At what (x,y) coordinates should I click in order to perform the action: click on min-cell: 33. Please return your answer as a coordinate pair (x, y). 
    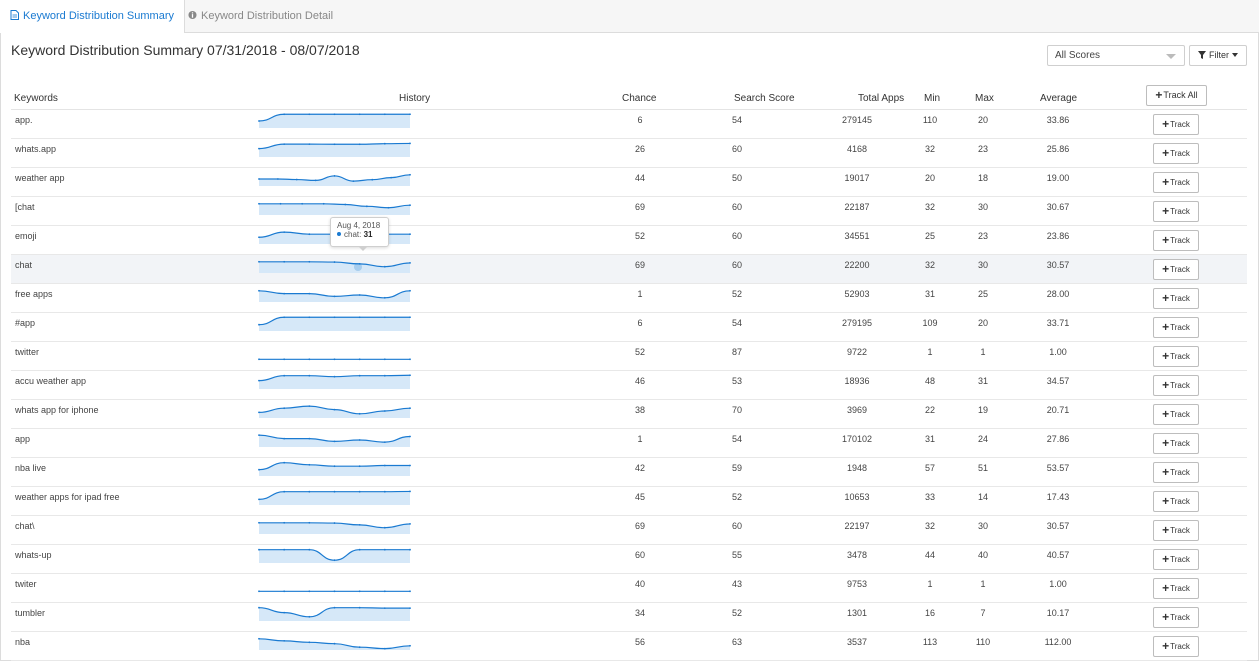
    Looking at the image, I should click on (929, 497).